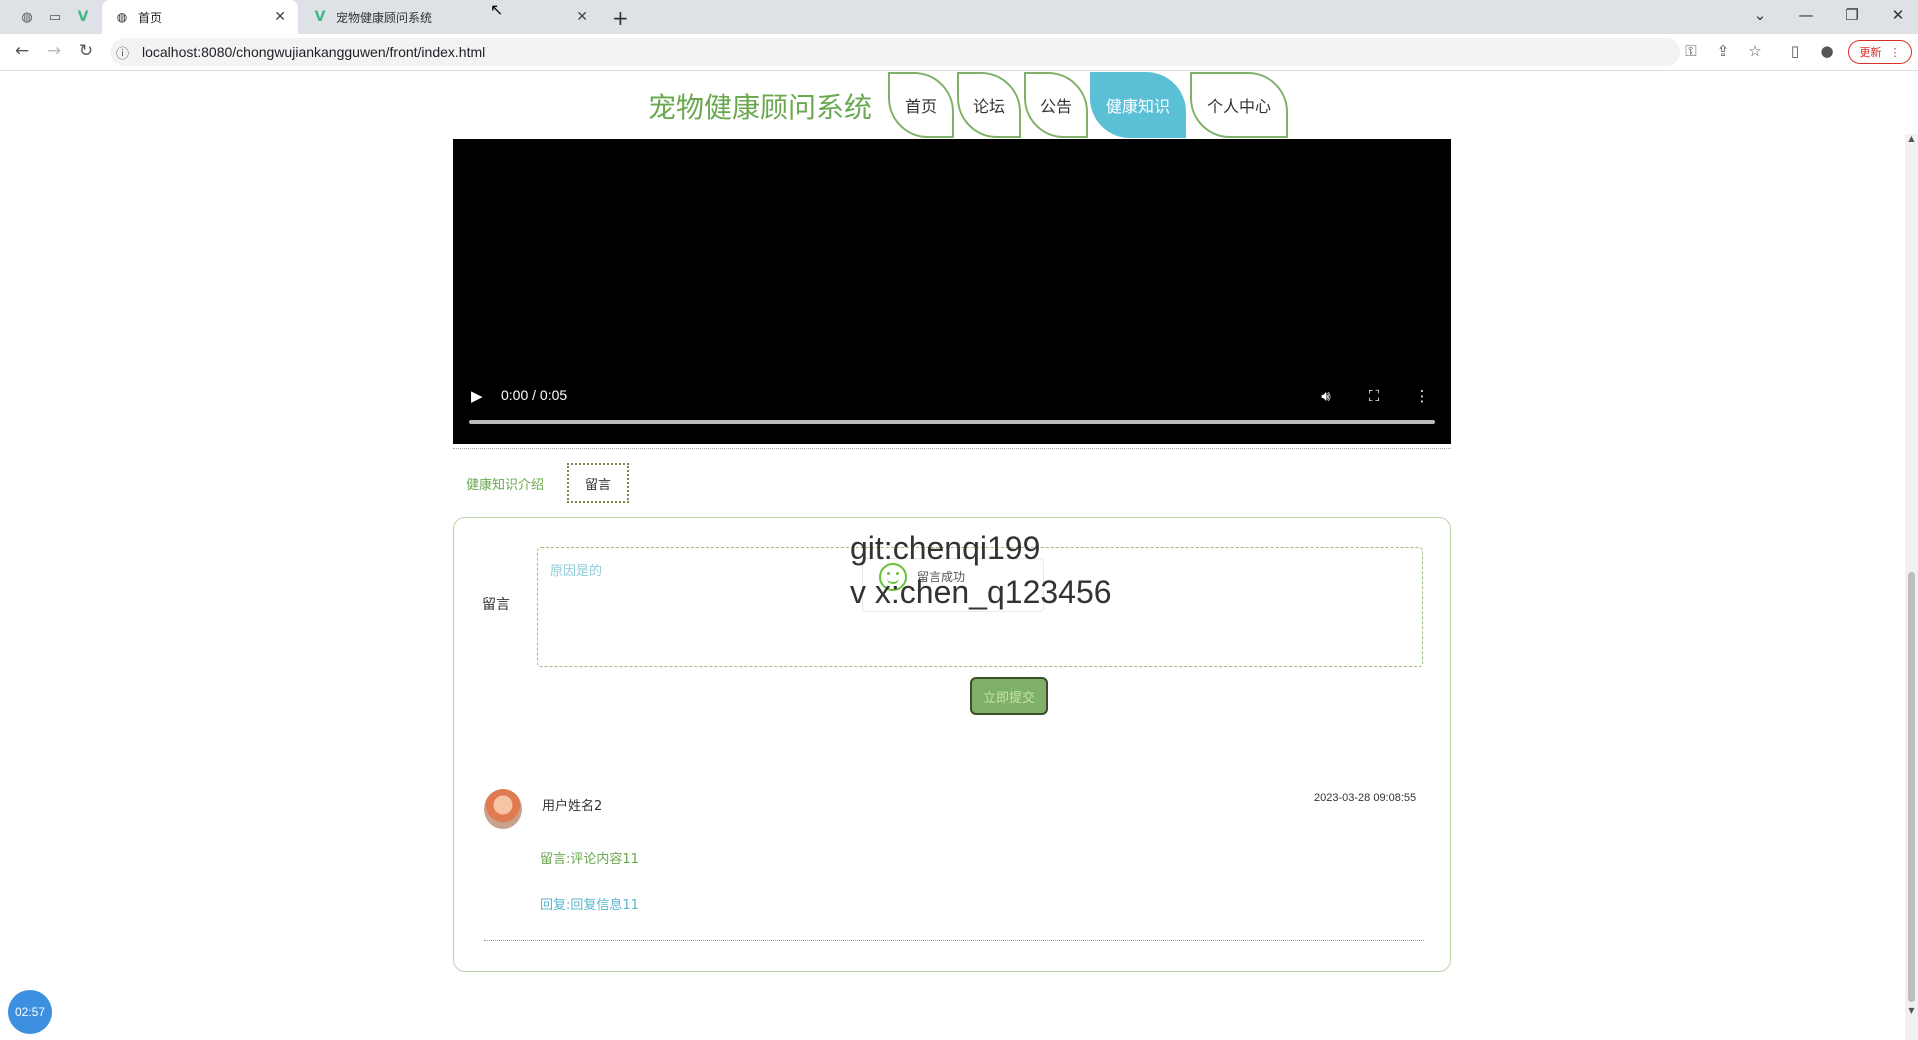 This screenshot has height=1040, width=1918. What do you see at coordinates (921, 105) in the screenshot?
I see `nav-home: 首页` at bounding box center [921, 105].